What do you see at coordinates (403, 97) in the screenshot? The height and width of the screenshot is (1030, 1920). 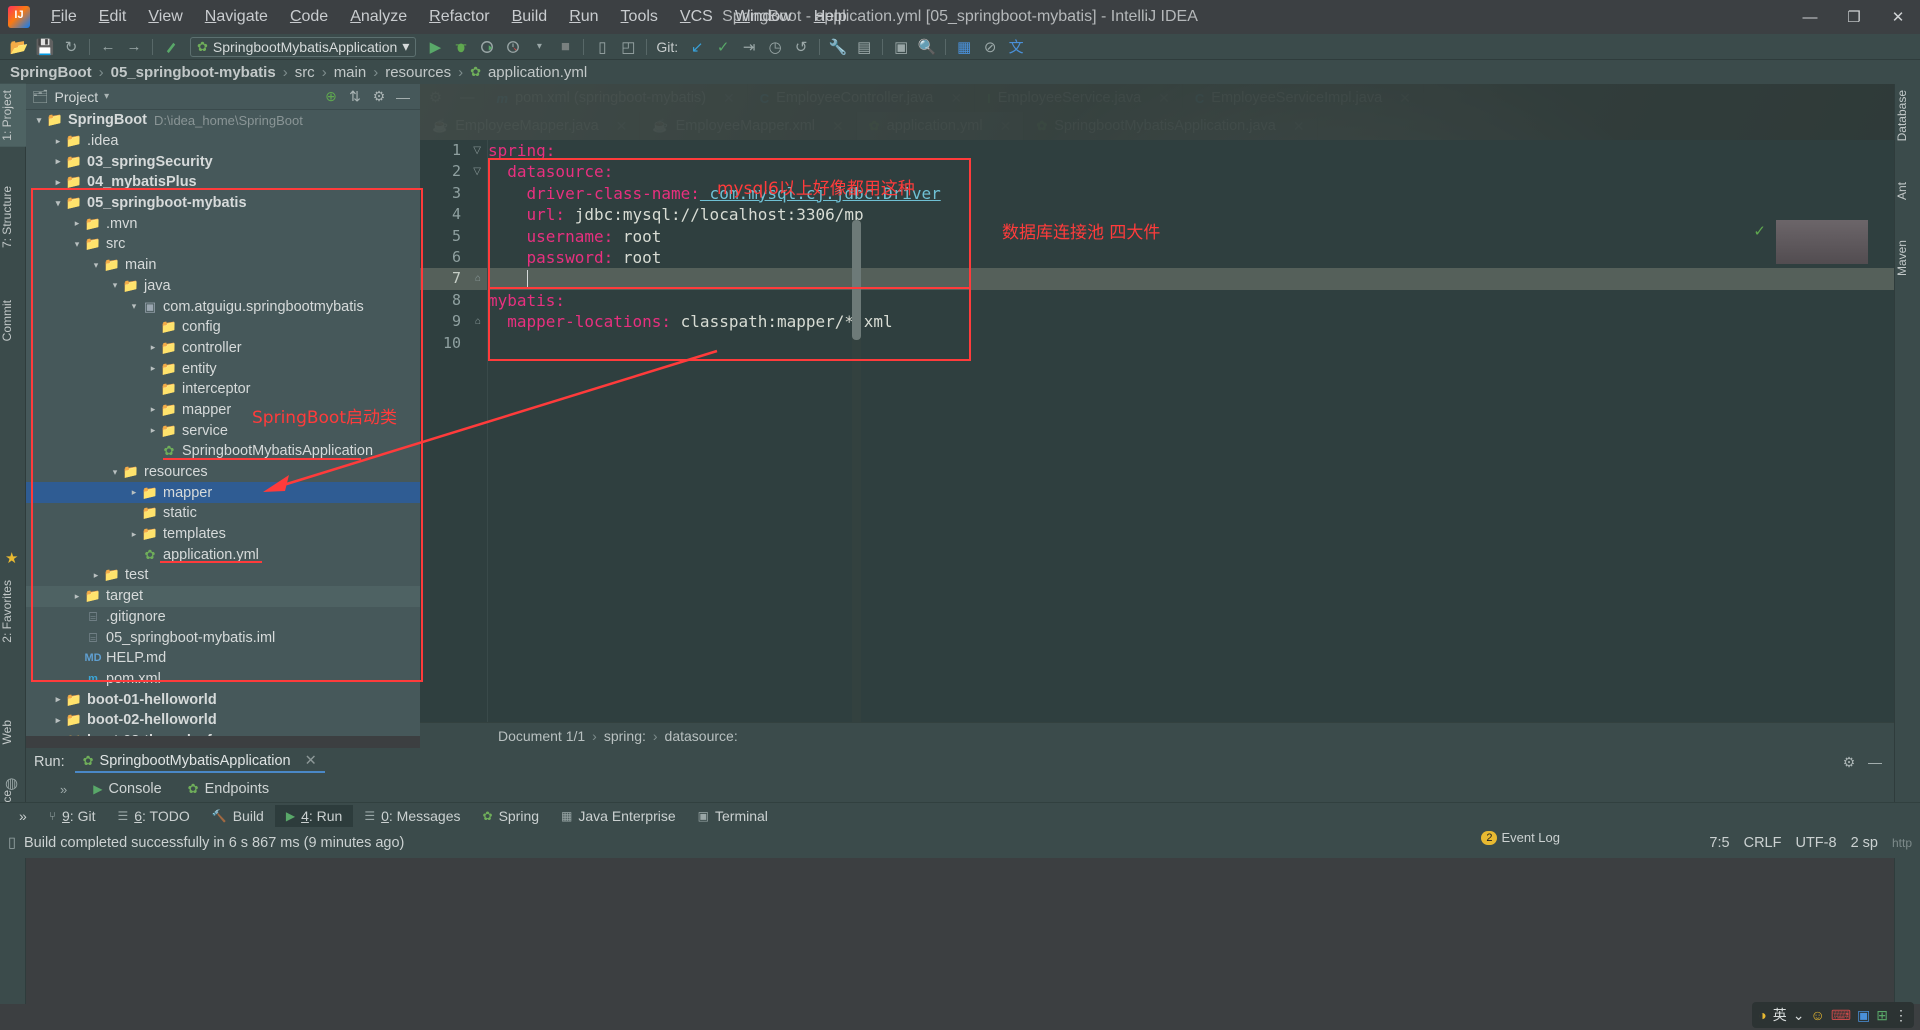 I see `hide-panel-icon: —` at bounding box center [403, 97].